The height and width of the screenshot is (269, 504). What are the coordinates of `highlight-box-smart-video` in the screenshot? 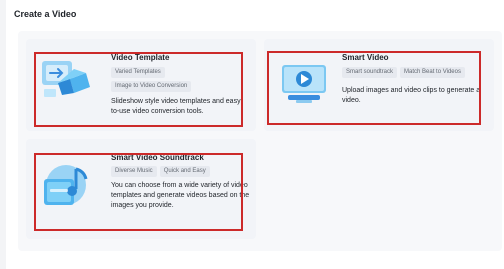 It's located at (374, 88).